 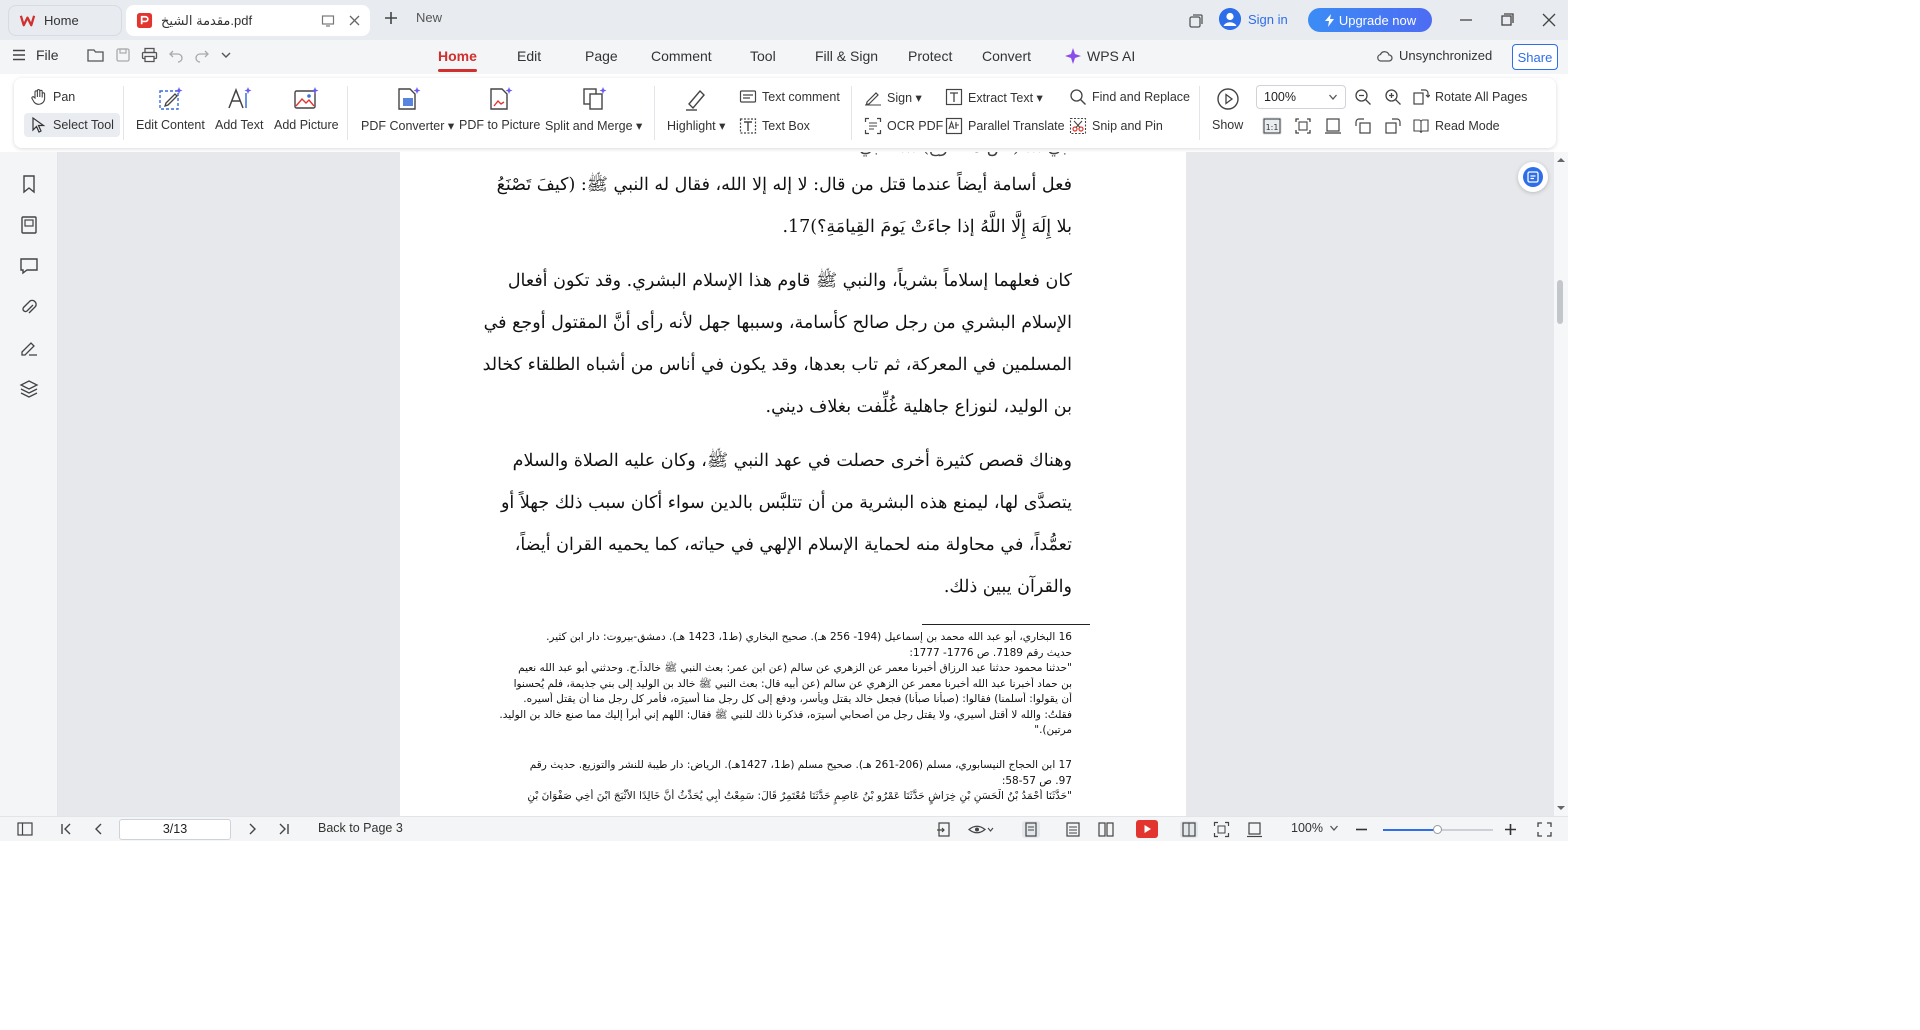 What do you see at coordinates (594, 126) in the screenshot?
I see `split-merge-label: Split and Merge ▾` at bounding box center [594, 126].